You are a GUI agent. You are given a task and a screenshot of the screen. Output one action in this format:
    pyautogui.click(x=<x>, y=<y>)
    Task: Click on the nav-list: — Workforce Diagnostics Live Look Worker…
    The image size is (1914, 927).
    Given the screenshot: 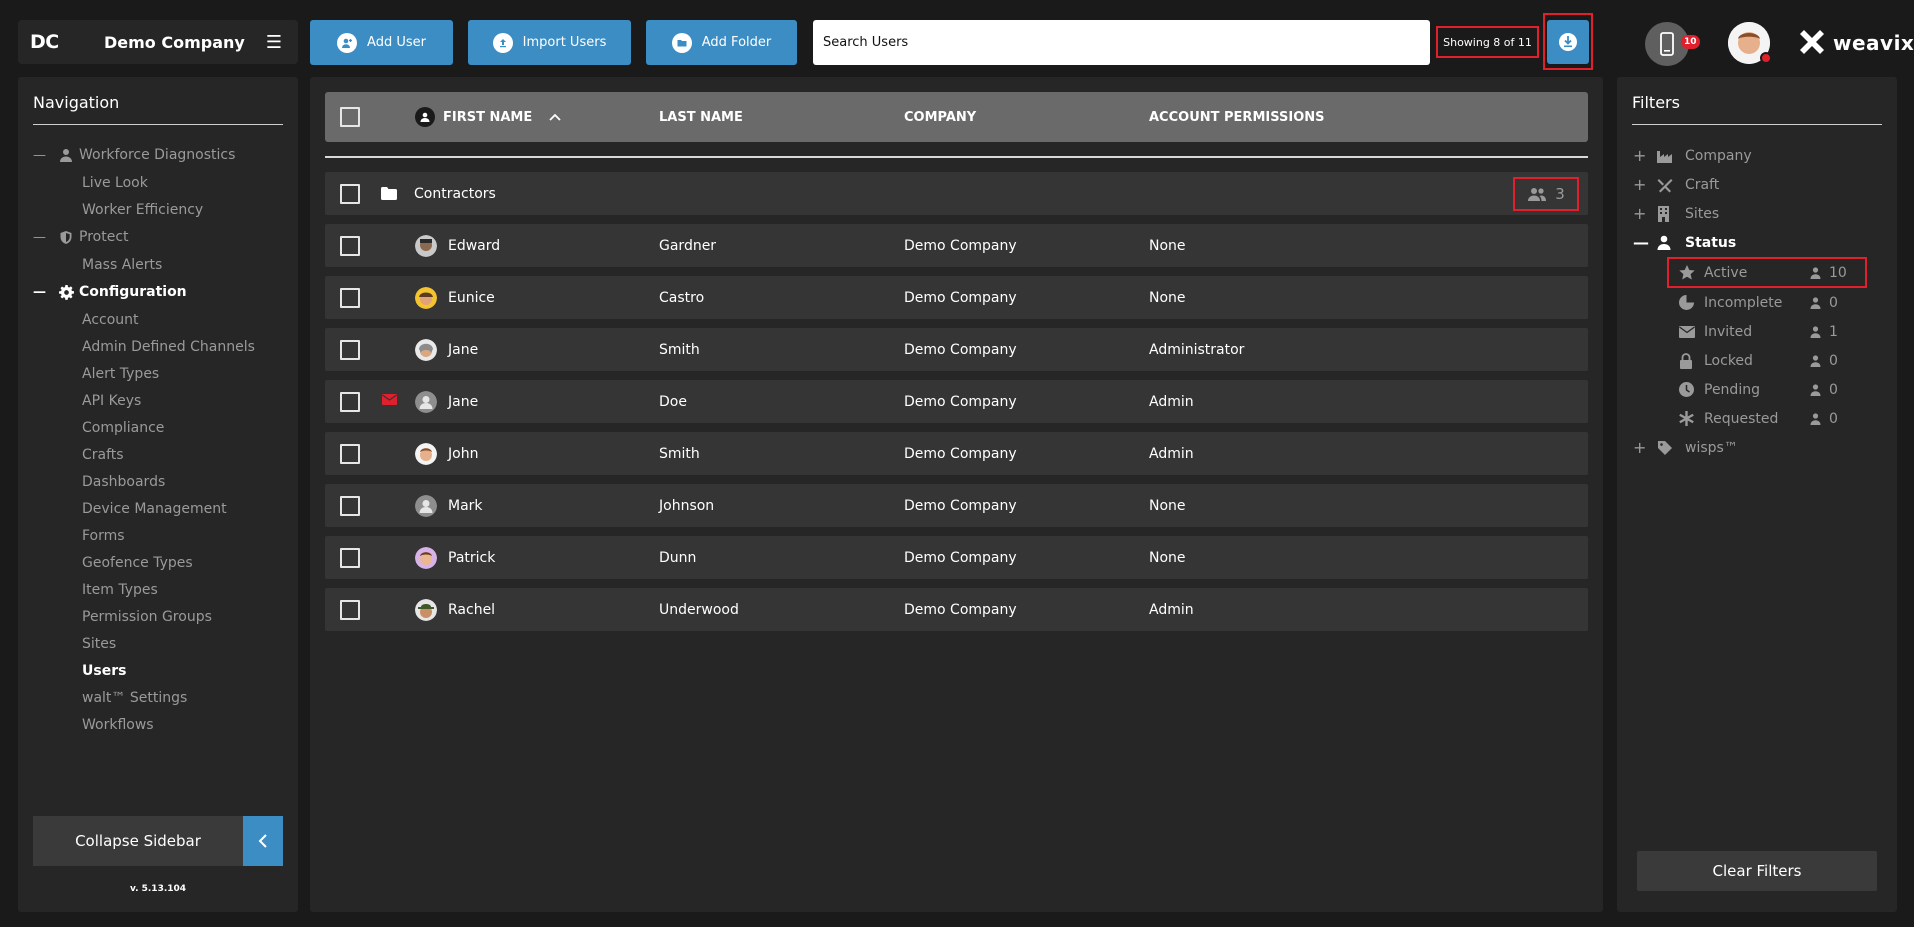 What is the action you would take?
    pyautogui.click(x=158, y=431)
    